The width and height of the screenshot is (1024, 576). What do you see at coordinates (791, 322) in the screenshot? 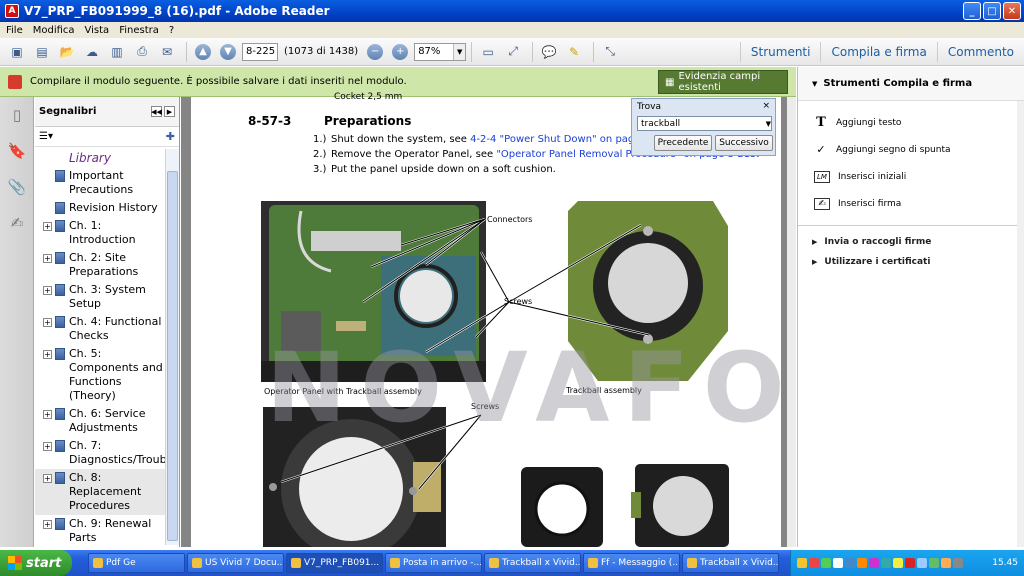
I see `document-scrollbar` at bounding box center [791, 322].